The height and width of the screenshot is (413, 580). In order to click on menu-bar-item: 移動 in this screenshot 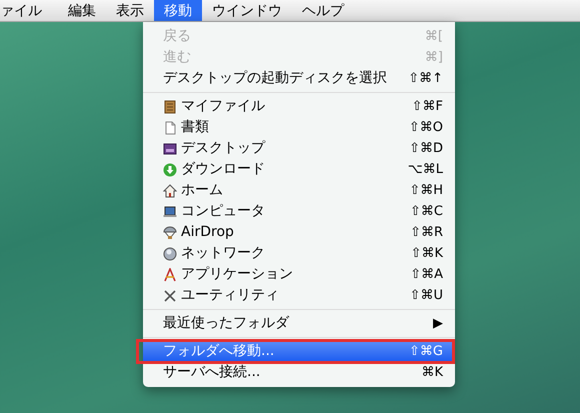, I will do `click(178, 10)`.